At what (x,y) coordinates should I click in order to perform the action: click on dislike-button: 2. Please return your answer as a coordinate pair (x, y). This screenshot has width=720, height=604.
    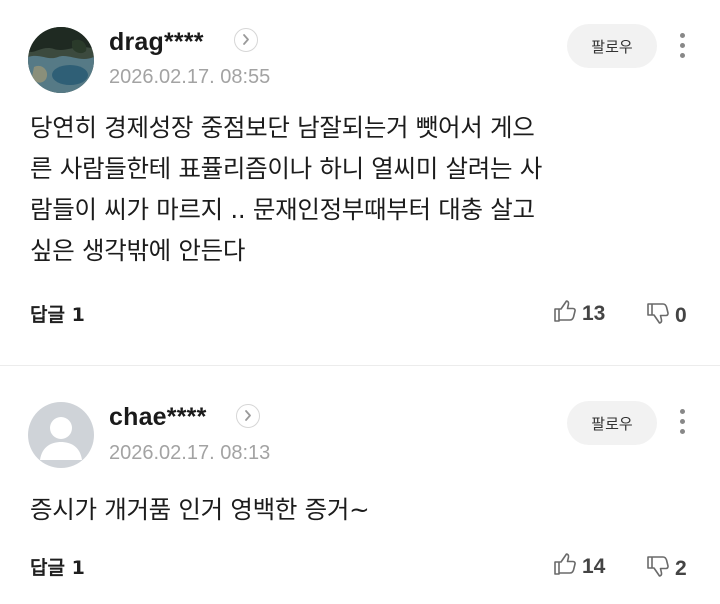
    Looking at the image, I should click on (666, 569).